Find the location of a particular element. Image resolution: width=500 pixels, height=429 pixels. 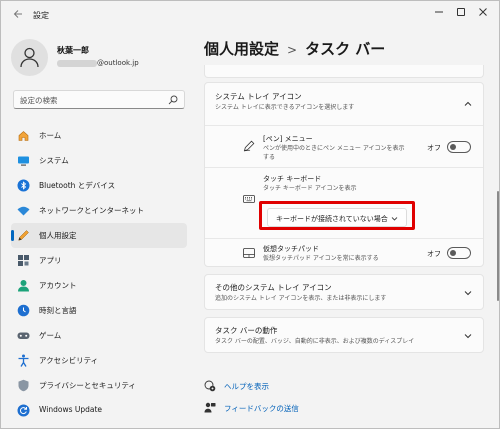

pen-menu-subtitle: ペンが使用中のときにペン メニュー アイコンを表示する is located at coordinates (334, 153).